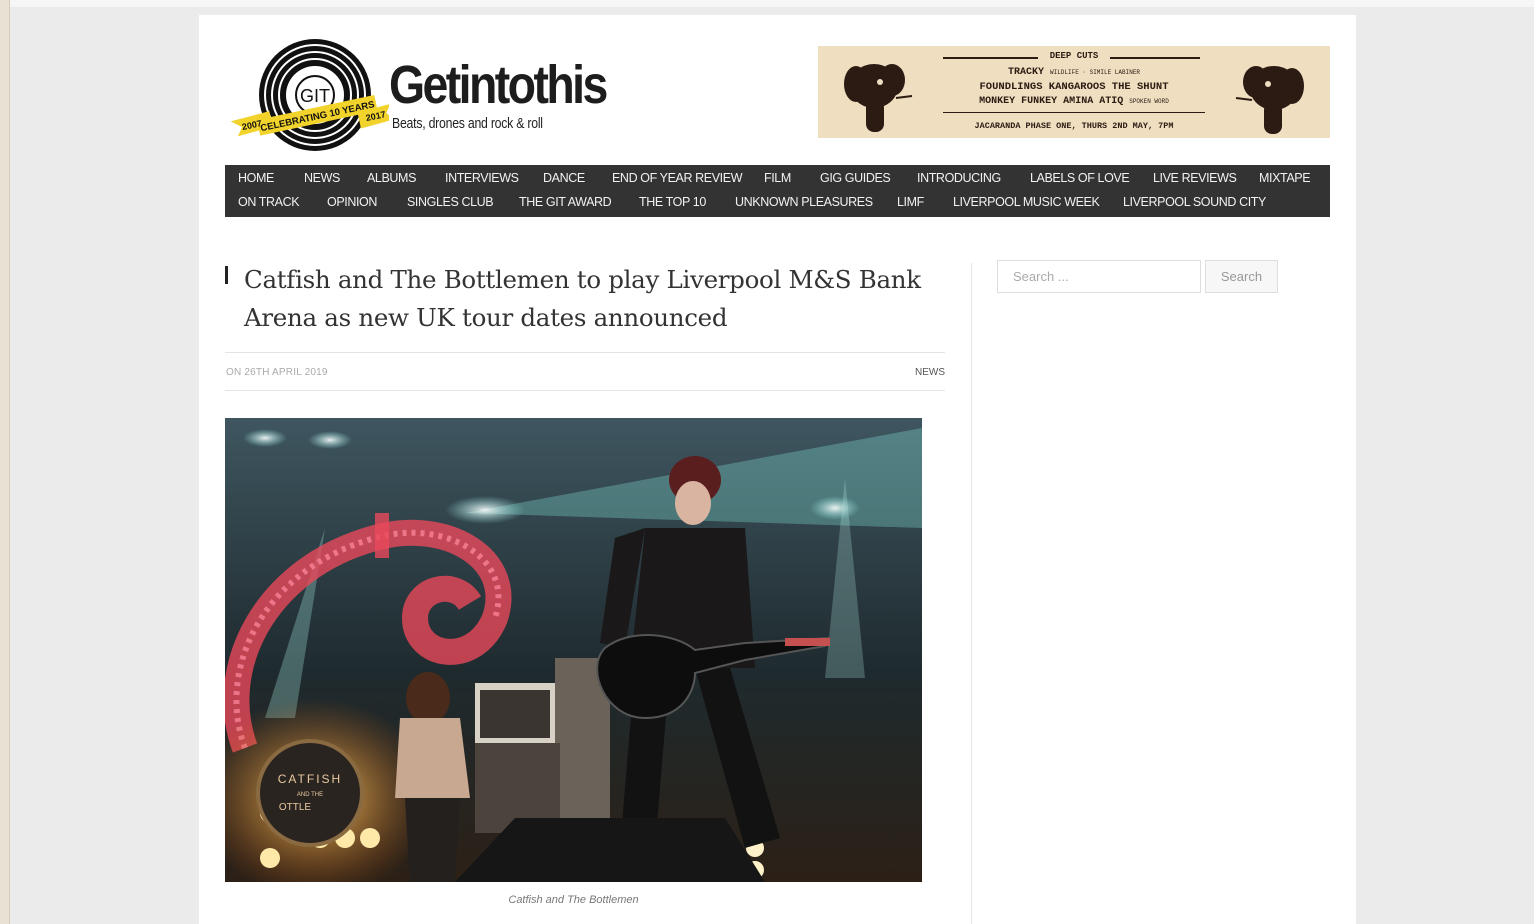  Describe the element at coordinates (322, 178) in the screenshot. I see `nav-item-news: NEWS` at that location.